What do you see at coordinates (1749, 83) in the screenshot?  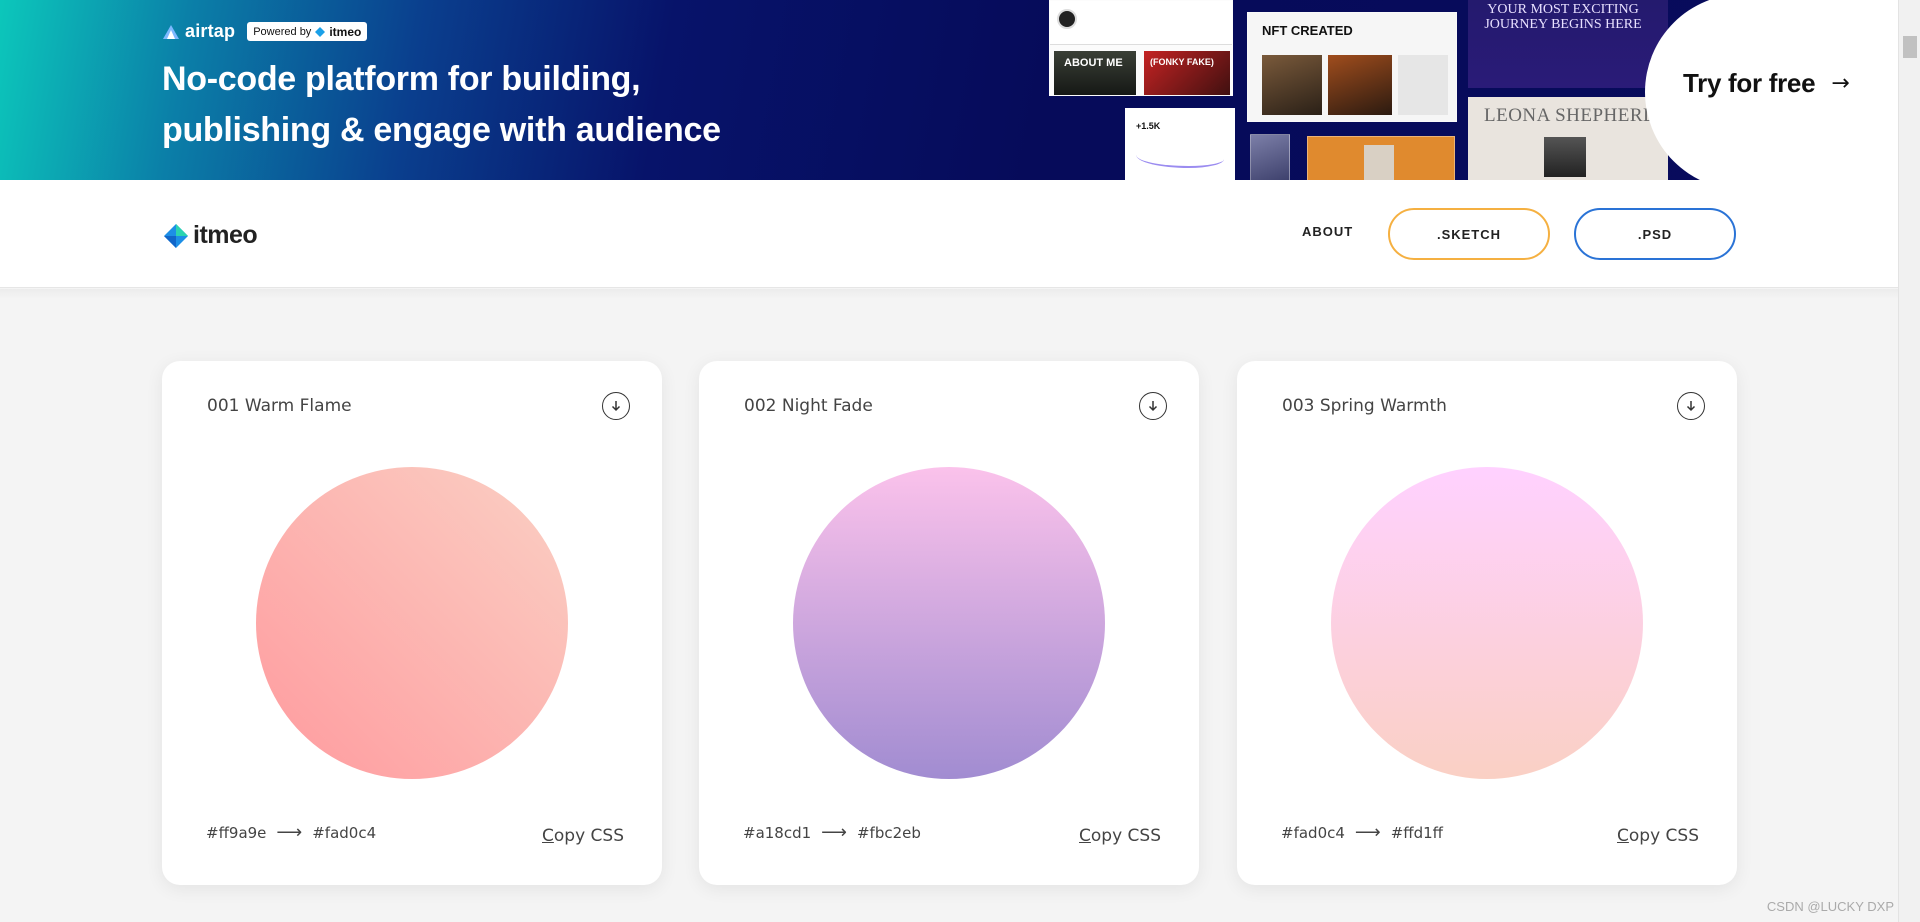 I see `try-for-free-label: Try for free` at bounding box center [1749, 83].